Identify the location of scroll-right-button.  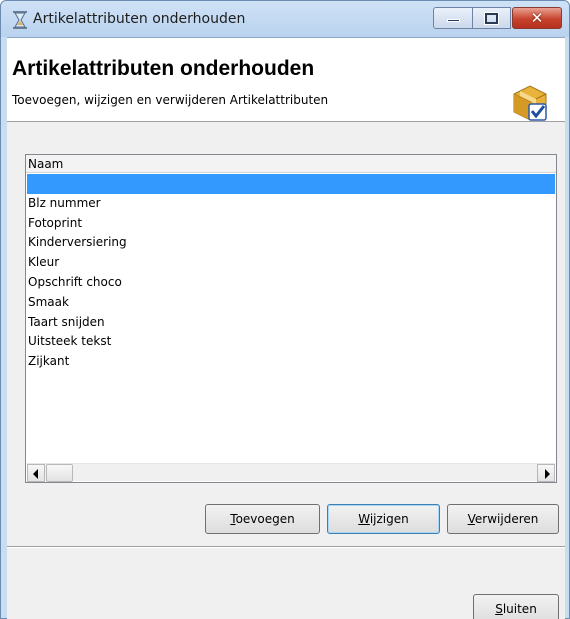
(546, 473).